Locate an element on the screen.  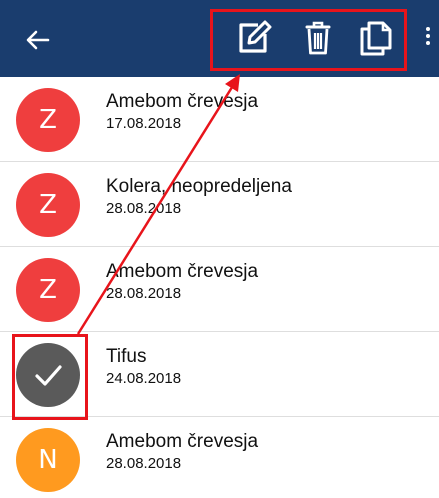
arrow-left-icon is located at coordinates (38, 40).